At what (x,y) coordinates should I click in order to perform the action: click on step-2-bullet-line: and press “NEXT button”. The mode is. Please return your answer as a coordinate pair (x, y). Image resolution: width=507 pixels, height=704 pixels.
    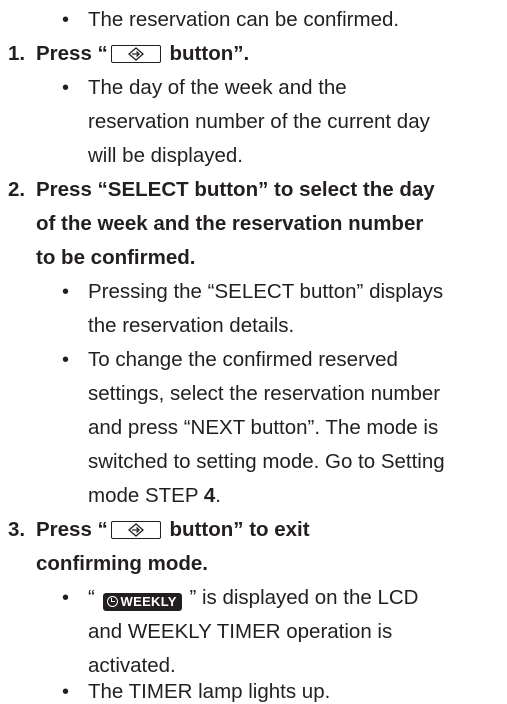
    Looking at the image, I should click on (263, 427).